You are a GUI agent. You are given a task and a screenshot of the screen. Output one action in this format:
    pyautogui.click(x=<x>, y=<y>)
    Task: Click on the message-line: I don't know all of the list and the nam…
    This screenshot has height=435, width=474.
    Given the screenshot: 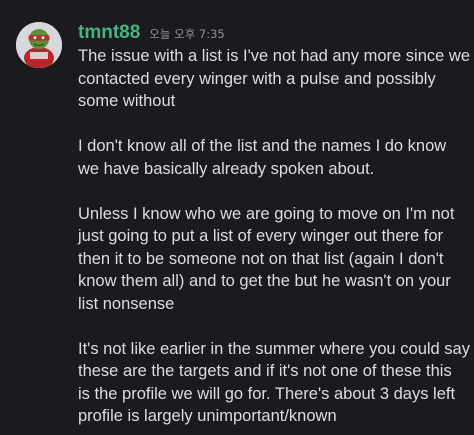 What is the action you would take?
    pyautogui.click(x=262, y=146)
    